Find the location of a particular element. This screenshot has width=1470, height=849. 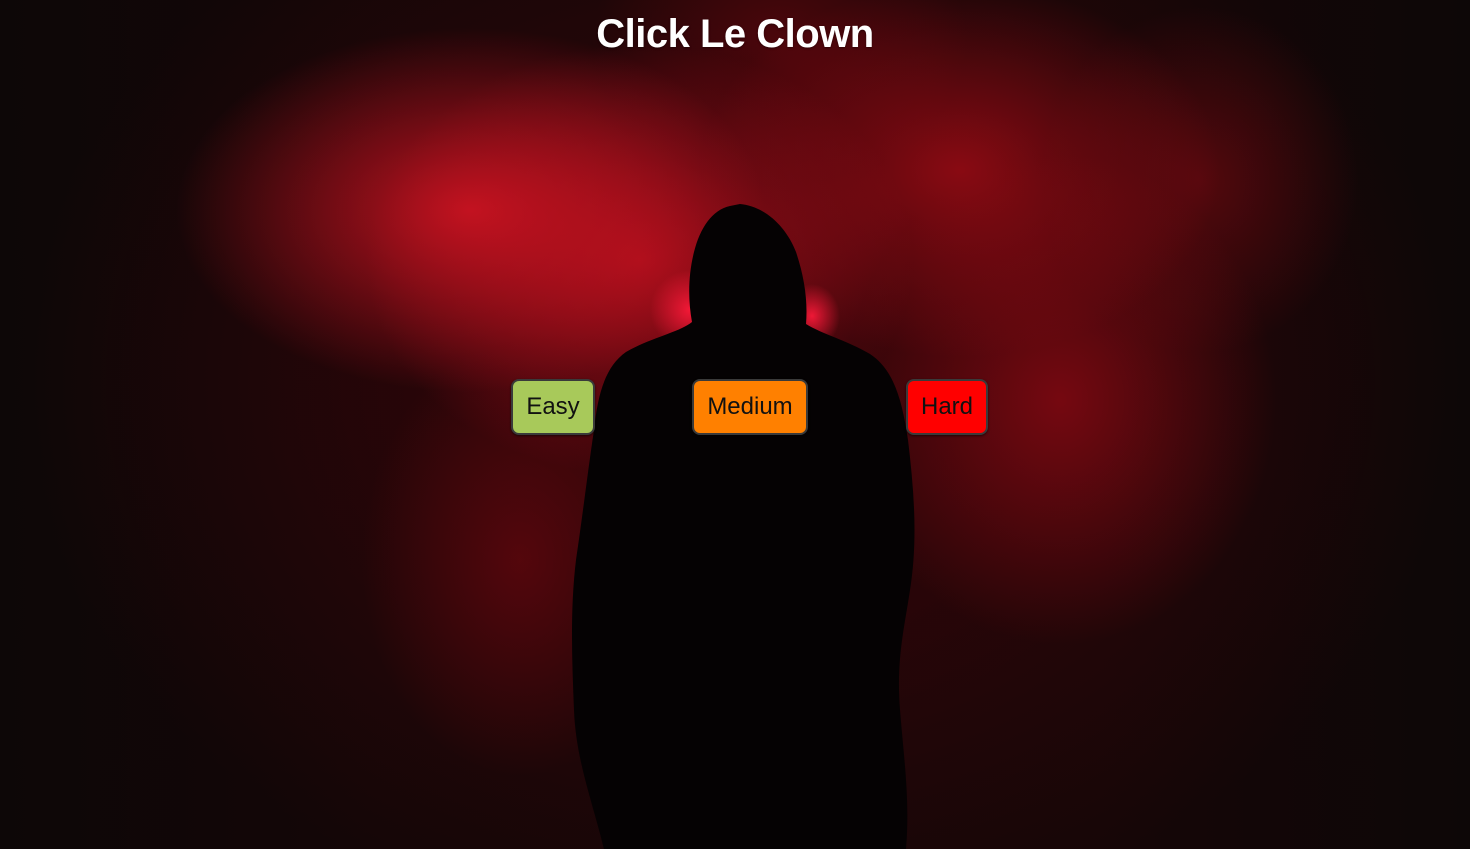

page-title: Click Le Clown is located at coordinates (735, 34).